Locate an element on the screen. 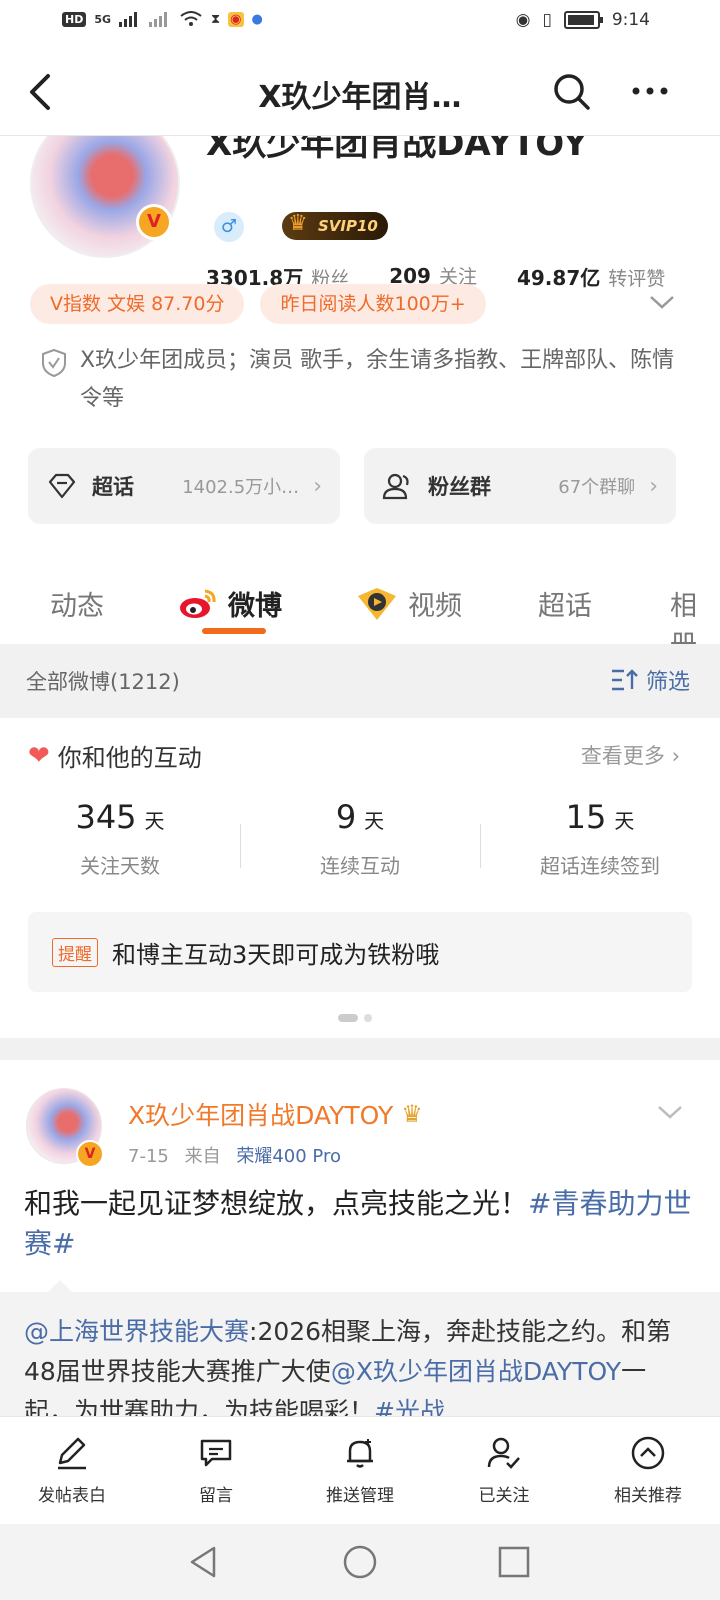 Image resolution: width=720 pixels, height=1600 pixels. profile-bio: X玖少年团成员；演员 歌手，余生请多指教、王牌部队、陈情令等 is located at coordinates (360, 380).